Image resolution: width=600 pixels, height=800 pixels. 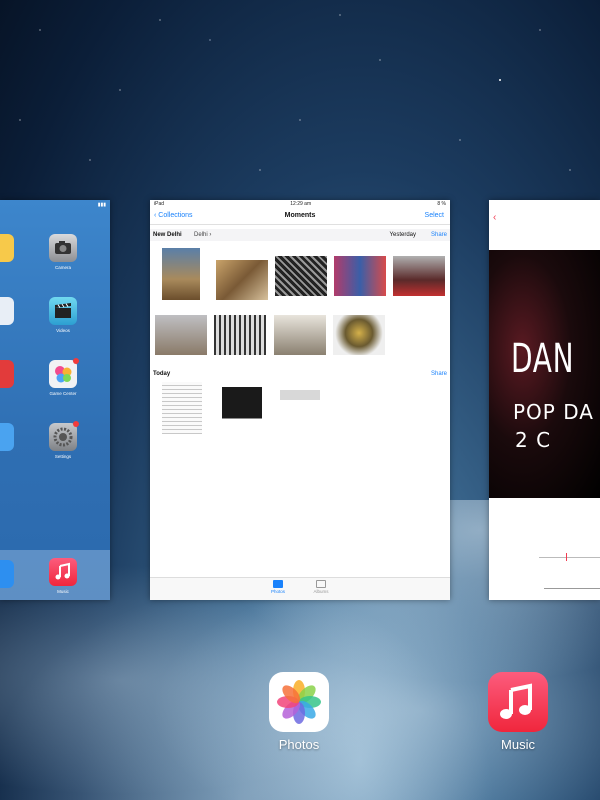 I want to click on tab-albums: Albums, so click(x=321, y=587).